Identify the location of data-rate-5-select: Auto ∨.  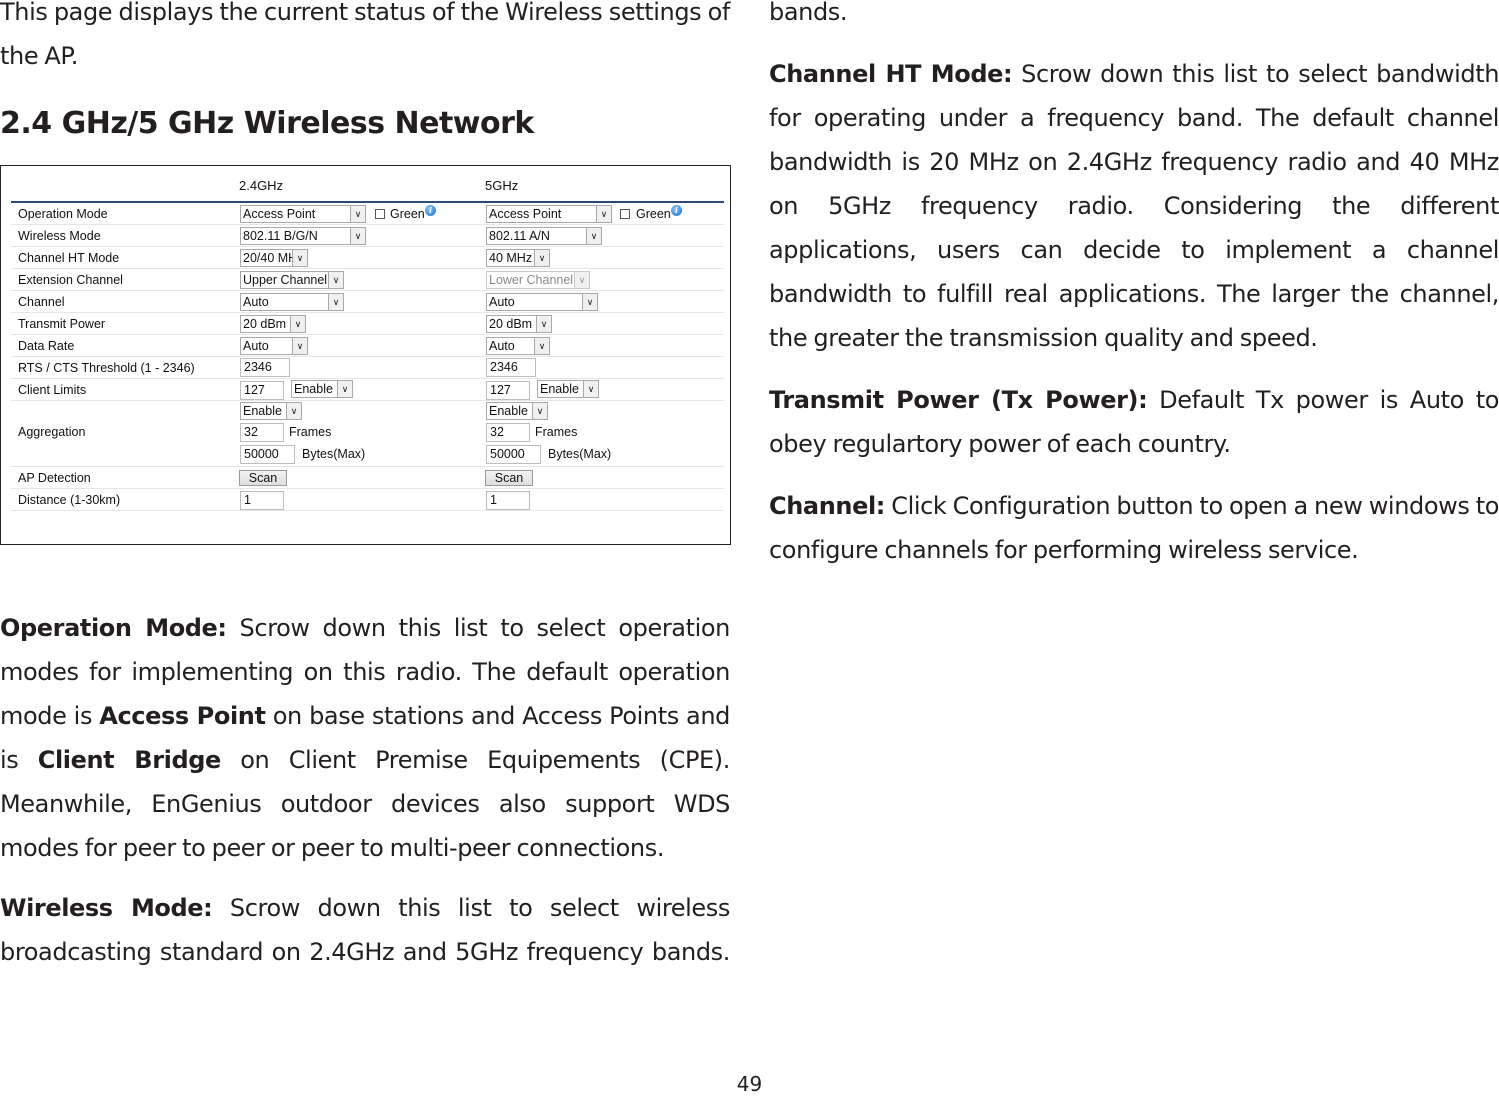
(518, 346).